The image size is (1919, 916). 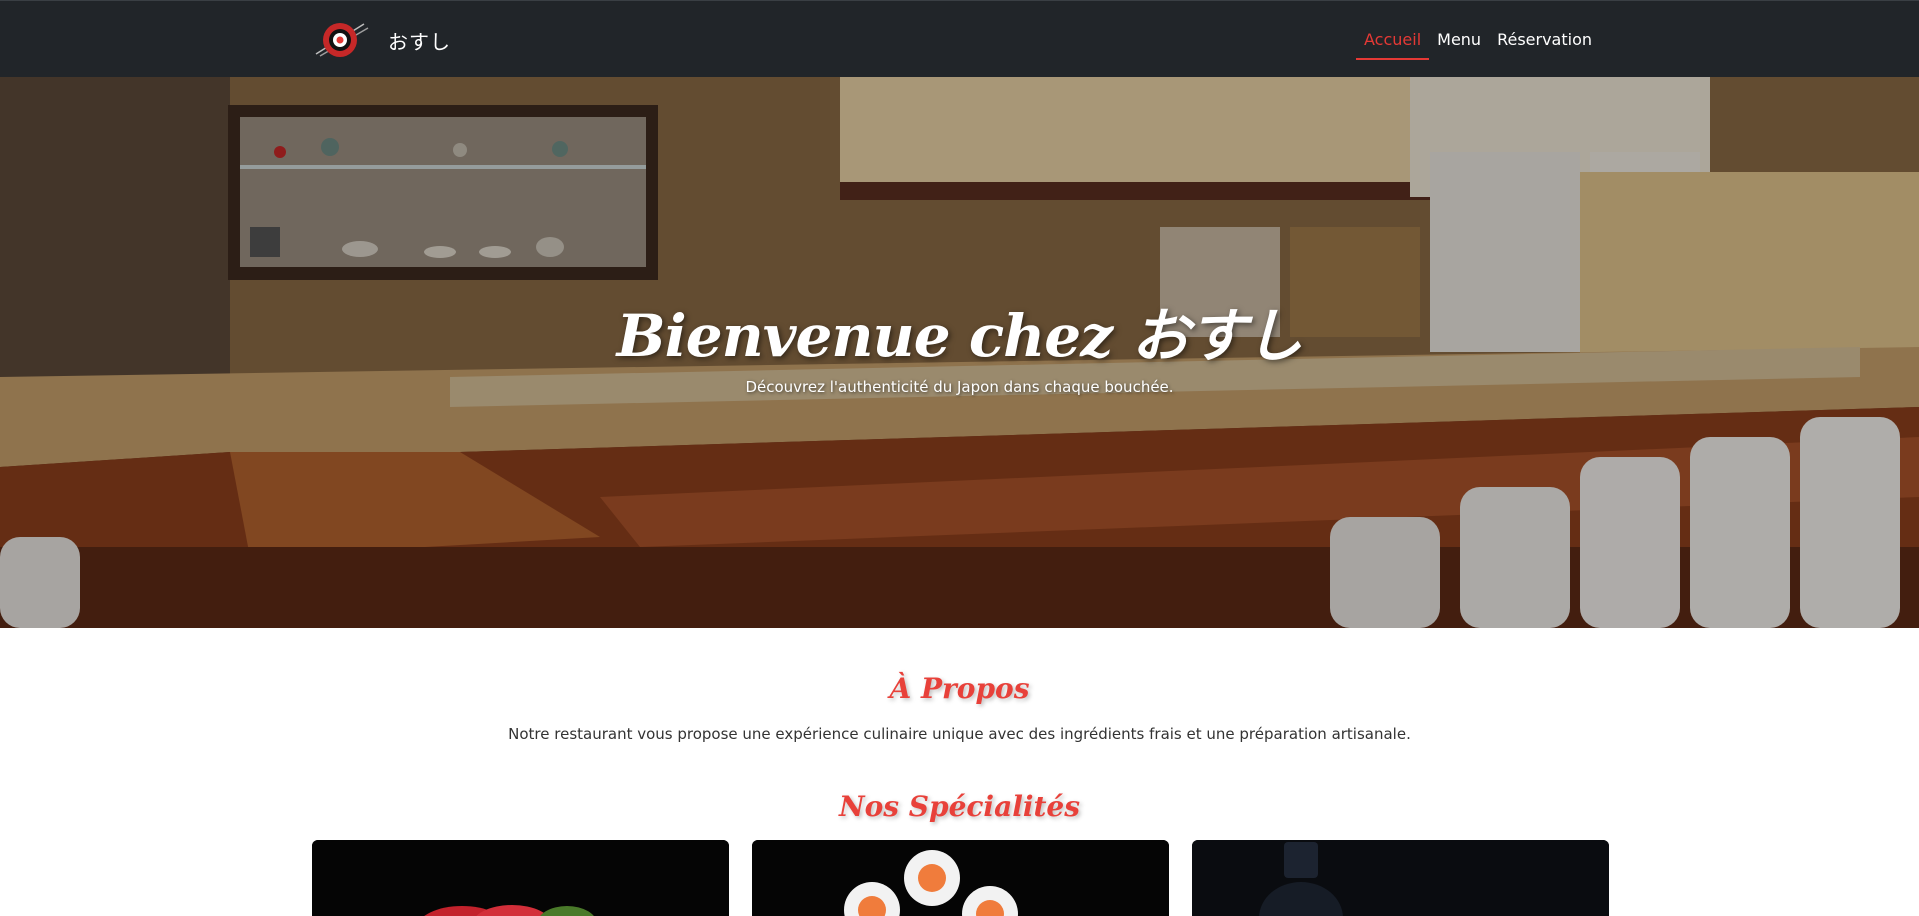 What do you see at coordinates (960, 336) in the screenshot?
I see `hero-title: Bienvenue chez おすし` at bounding box center [960, 336].